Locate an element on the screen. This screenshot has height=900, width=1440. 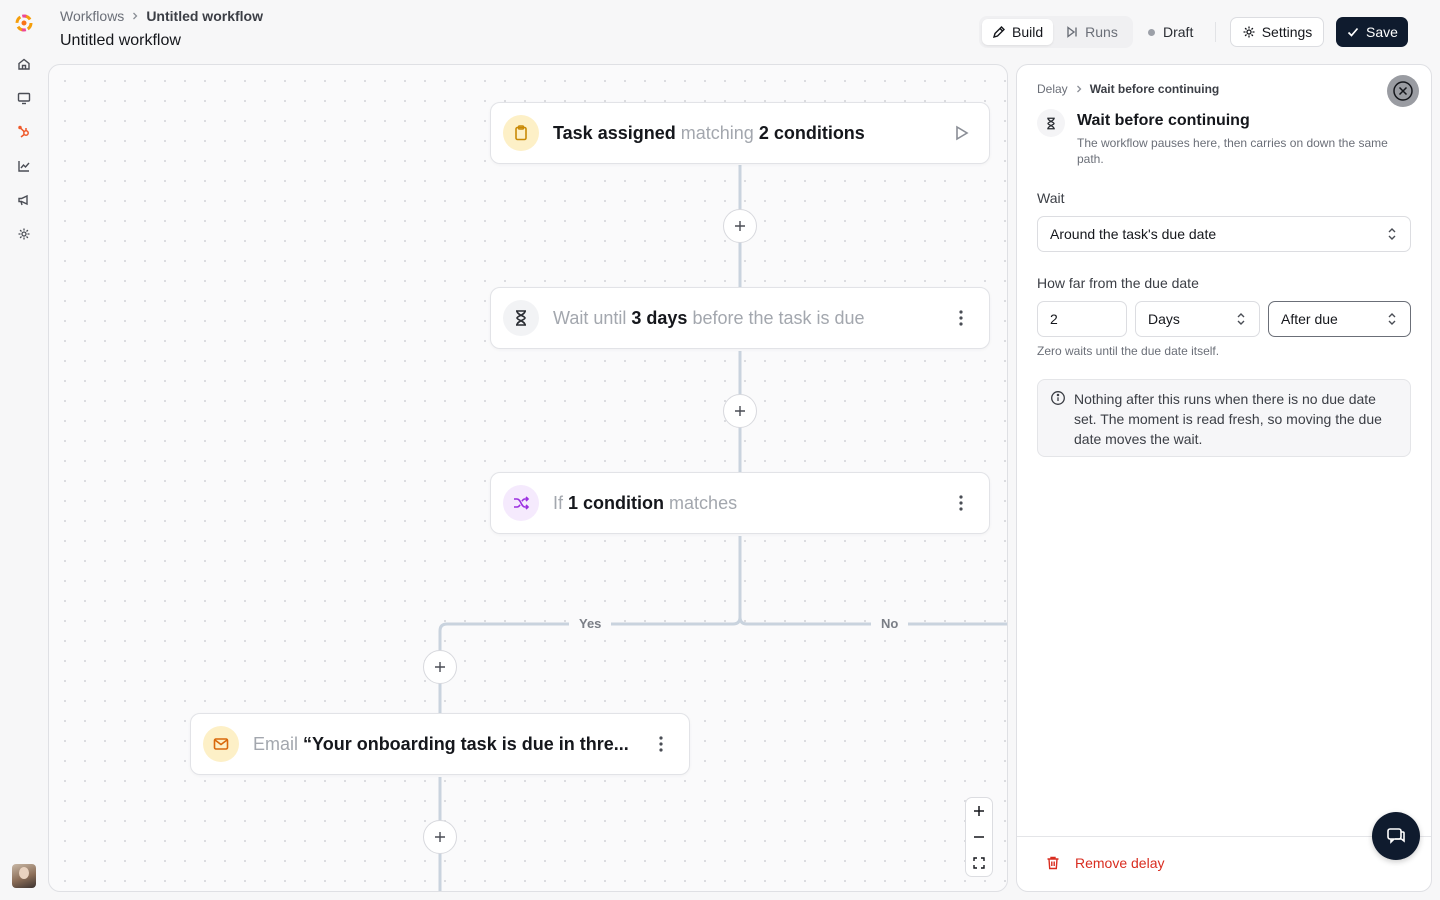
close-panel-button is located at coordinates (1403, 91).